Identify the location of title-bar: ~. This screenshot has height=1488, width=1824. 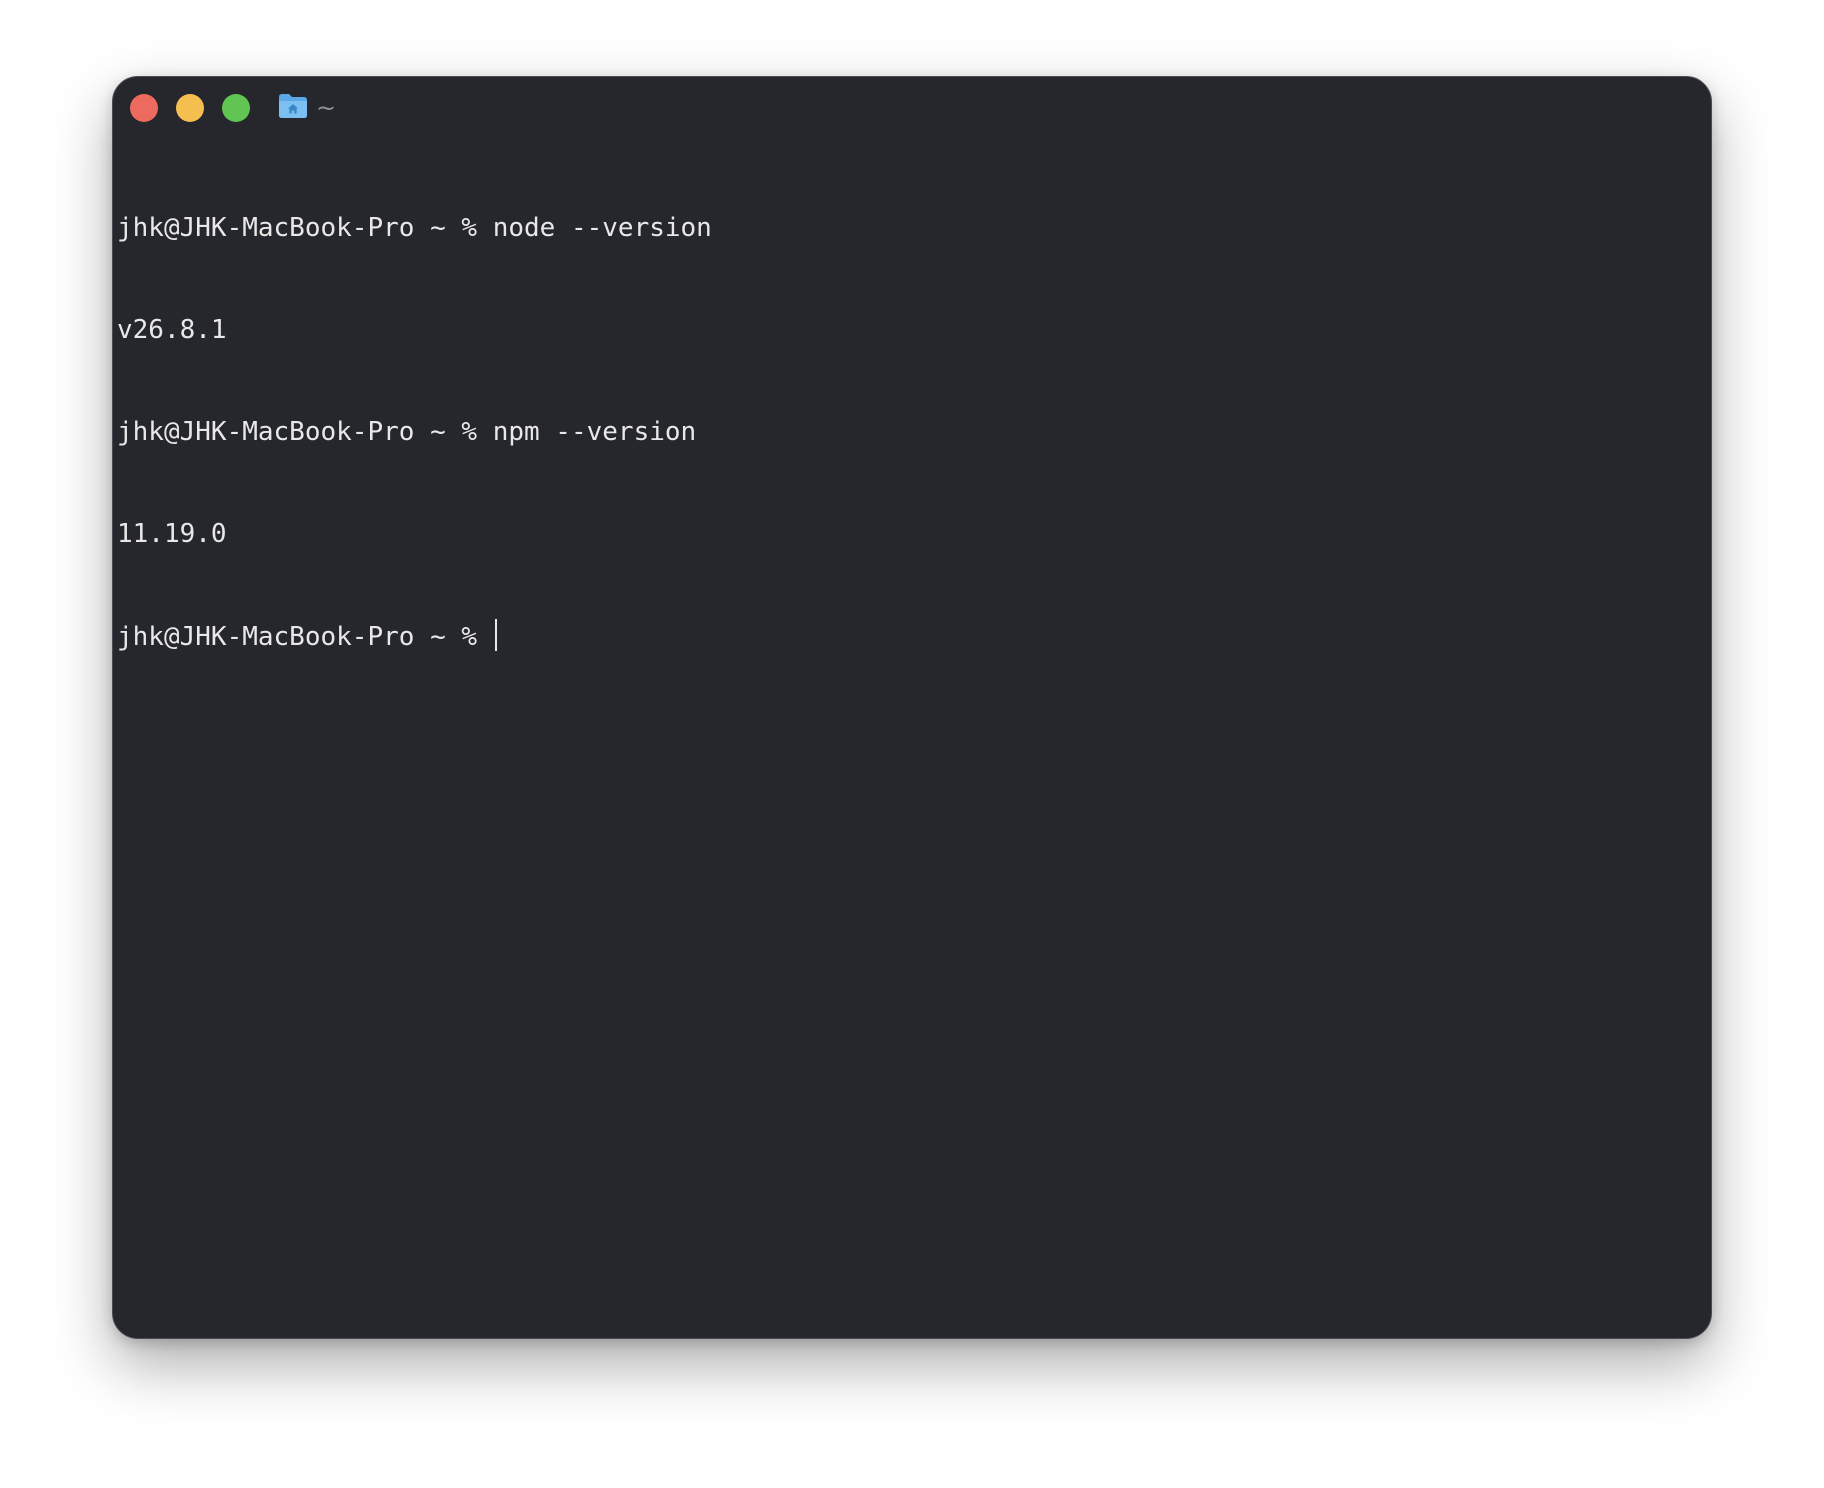
(912, 108).